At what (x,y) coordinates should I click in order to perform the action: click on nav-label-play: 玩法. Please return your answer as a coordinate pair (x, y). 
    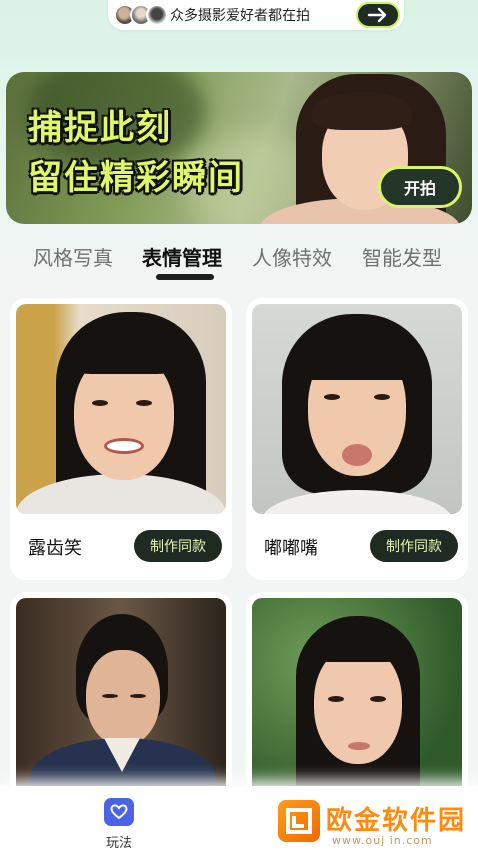
    Looking at the image, I should click on (119, 841).